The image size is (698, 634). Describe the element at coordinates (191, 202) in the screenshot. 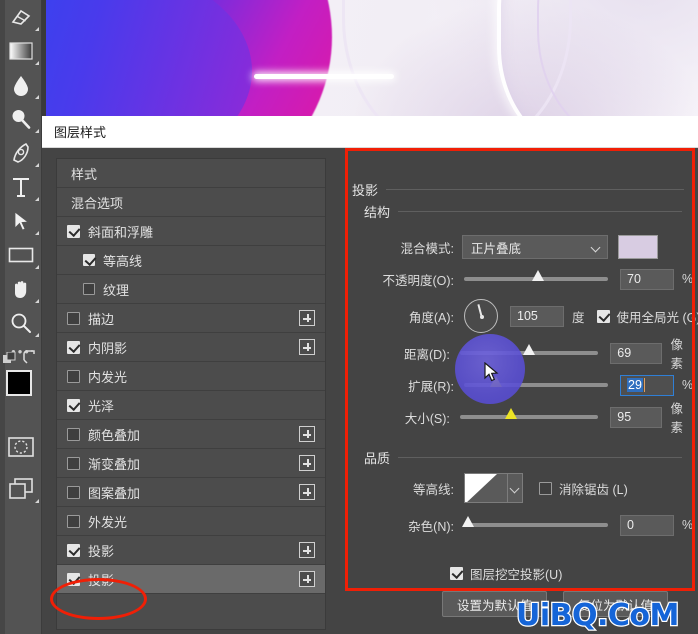

I see `style-list-item: 混合选项` at that location.